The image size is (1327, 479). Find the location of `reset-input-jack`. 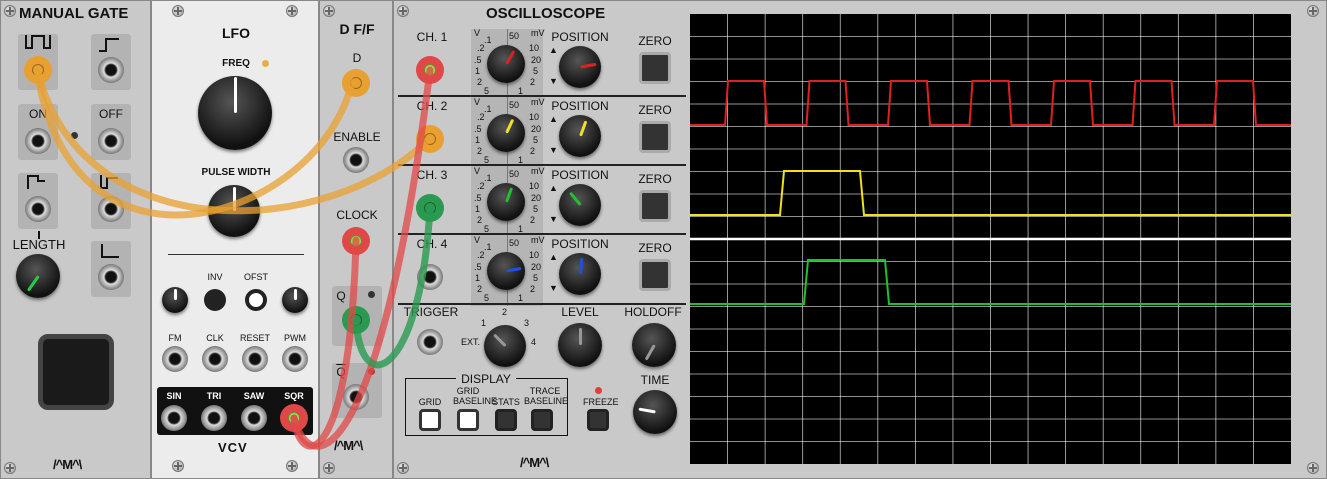

reset-input-jack is located at coordinates (255, 359).